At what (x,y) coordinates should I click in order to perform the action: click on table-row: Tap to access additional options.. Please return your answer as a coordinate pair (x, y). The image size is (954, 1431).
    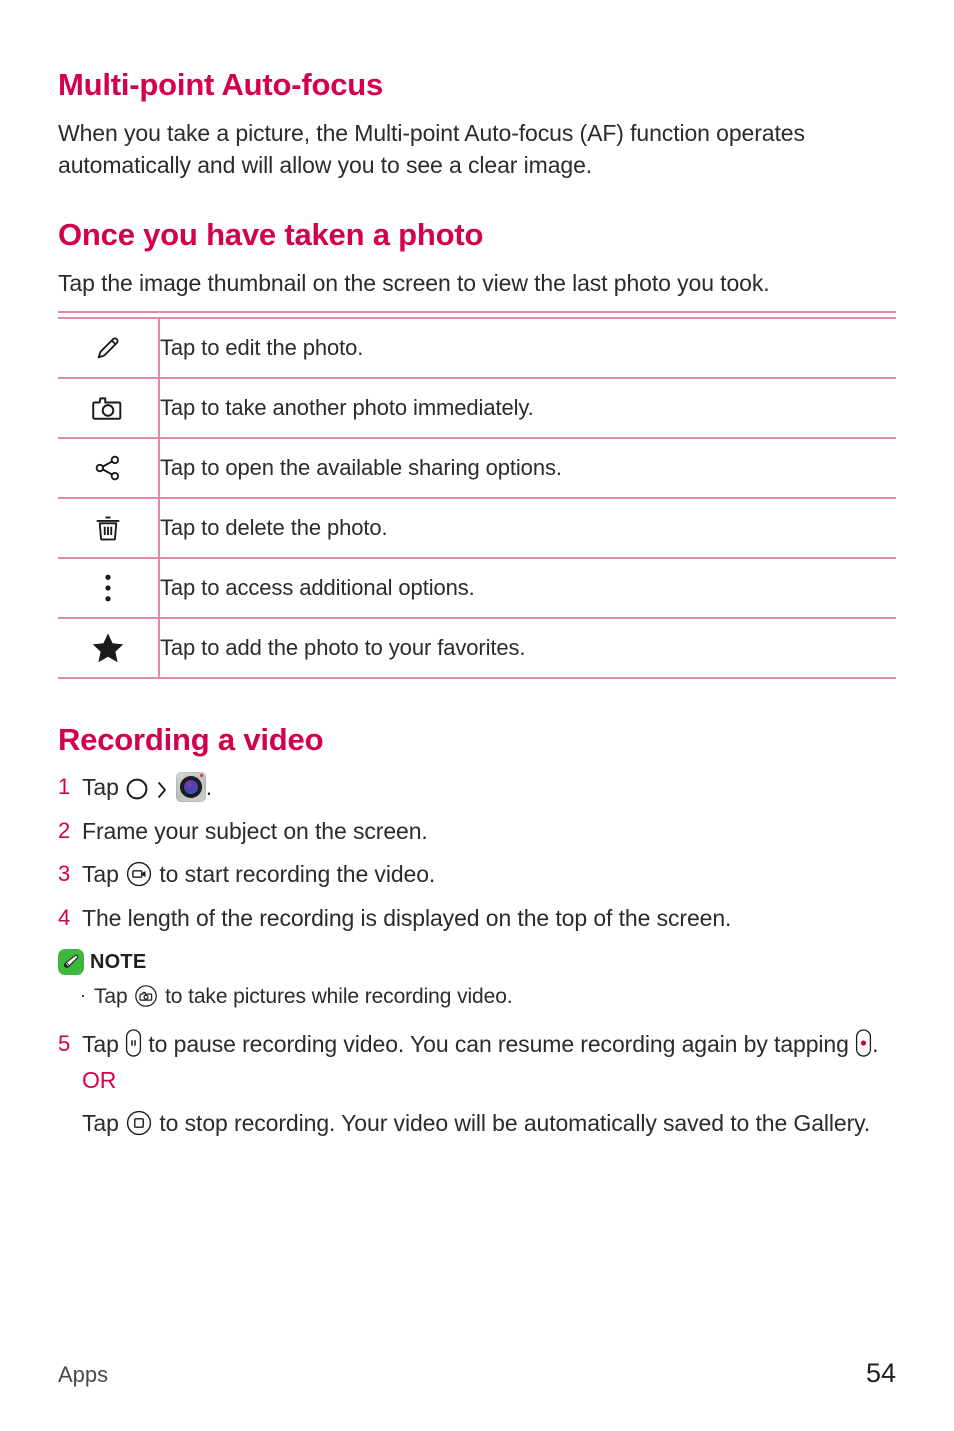
    Looking at the image, I should click on (477, 588).